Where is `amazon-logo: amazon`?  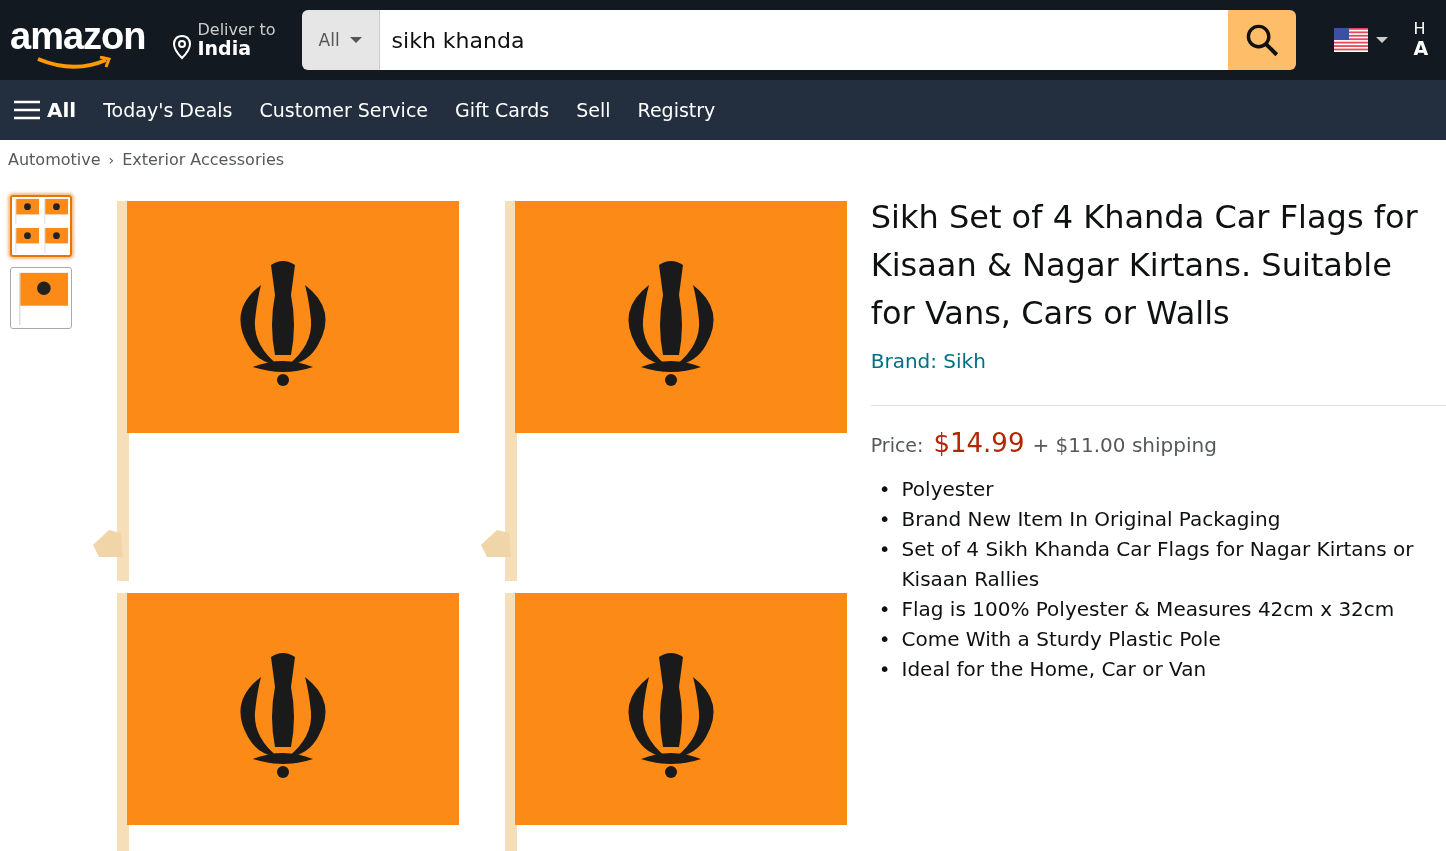
amazon-logo: amazon is located at coordinates (78, 43).